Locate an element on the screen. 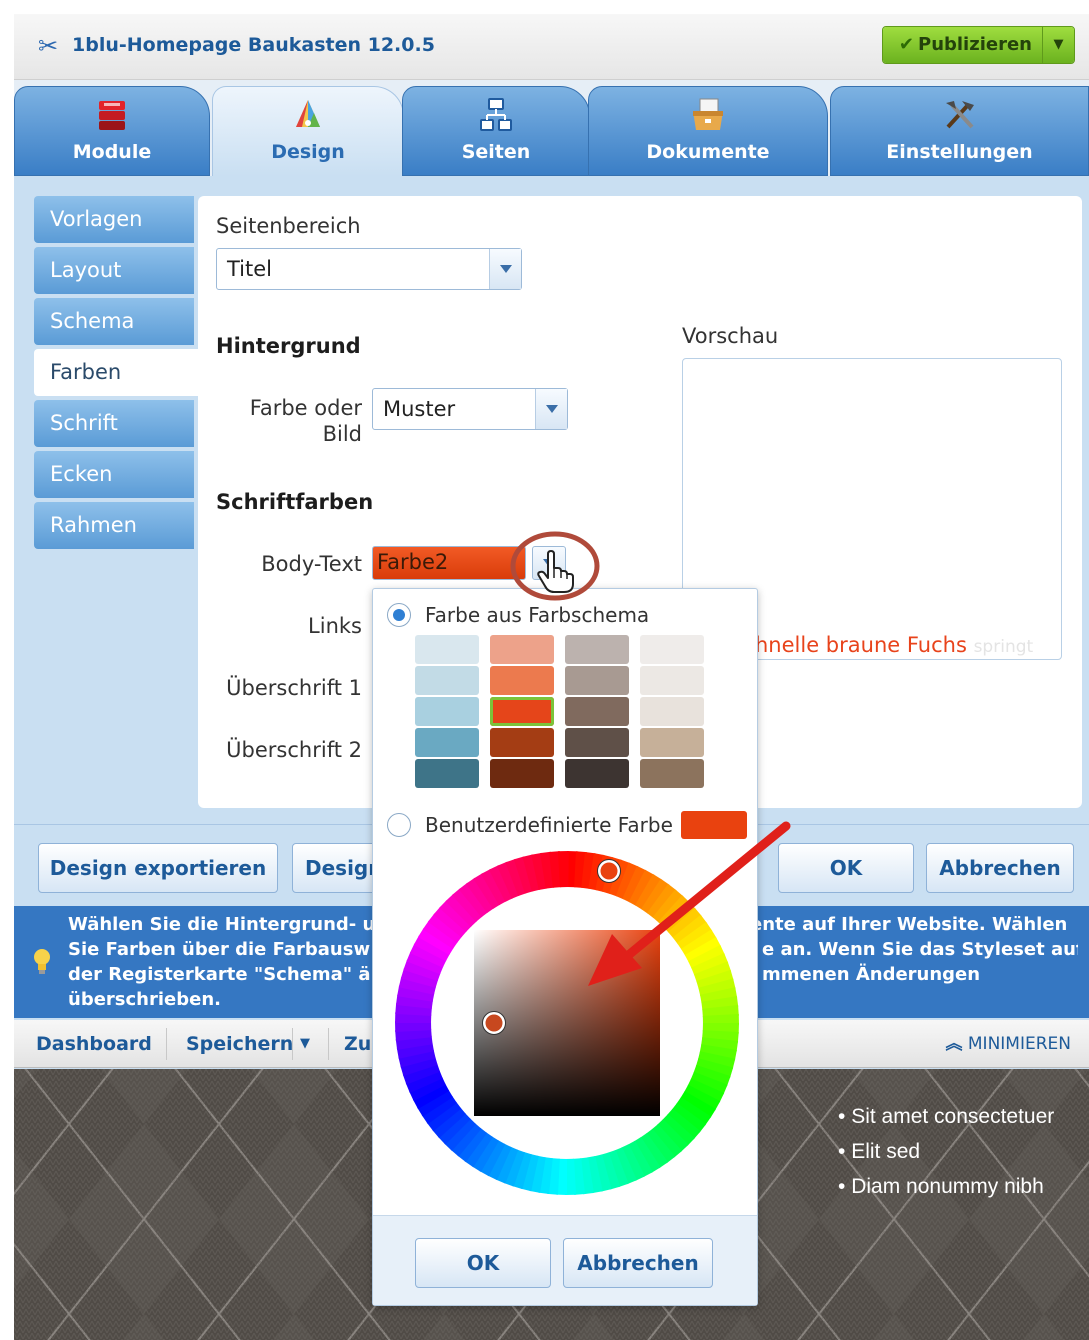 The width and height of the screenshot is (1089, 1340). sitemap-icon is located at coordinates (496, 114).